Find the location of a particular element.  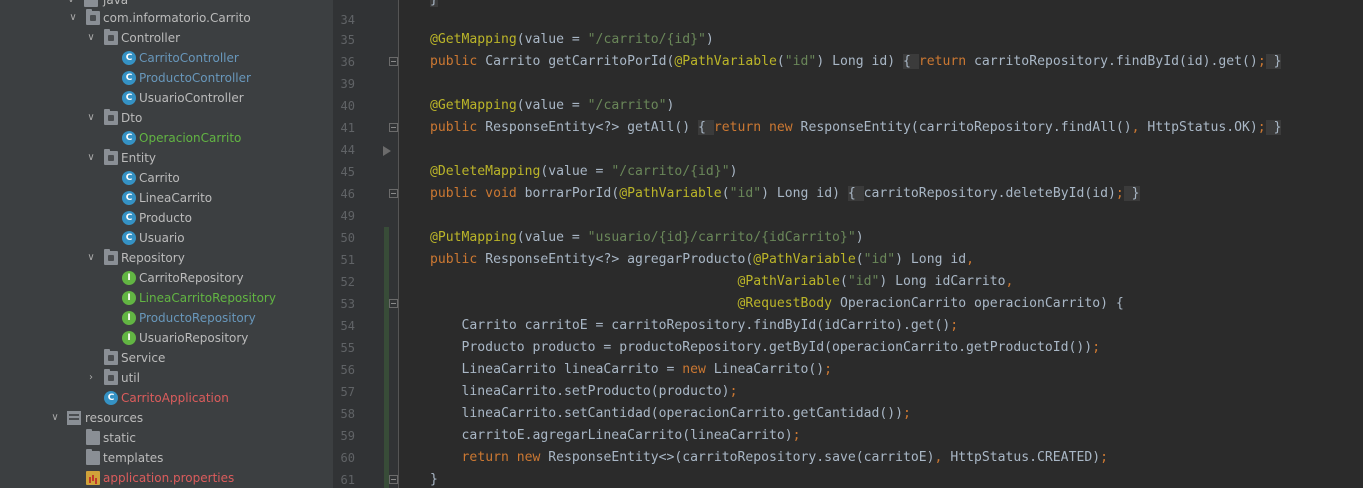

spring-app-icon: C is located at coordinates (111, 398).